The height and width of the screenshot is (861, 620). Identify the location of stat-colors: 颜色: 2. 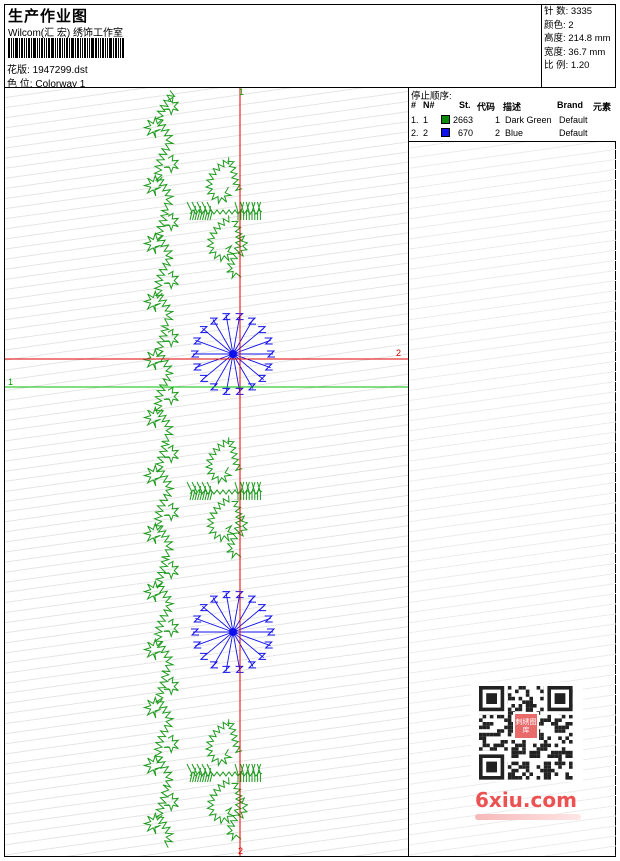
(559, 25).